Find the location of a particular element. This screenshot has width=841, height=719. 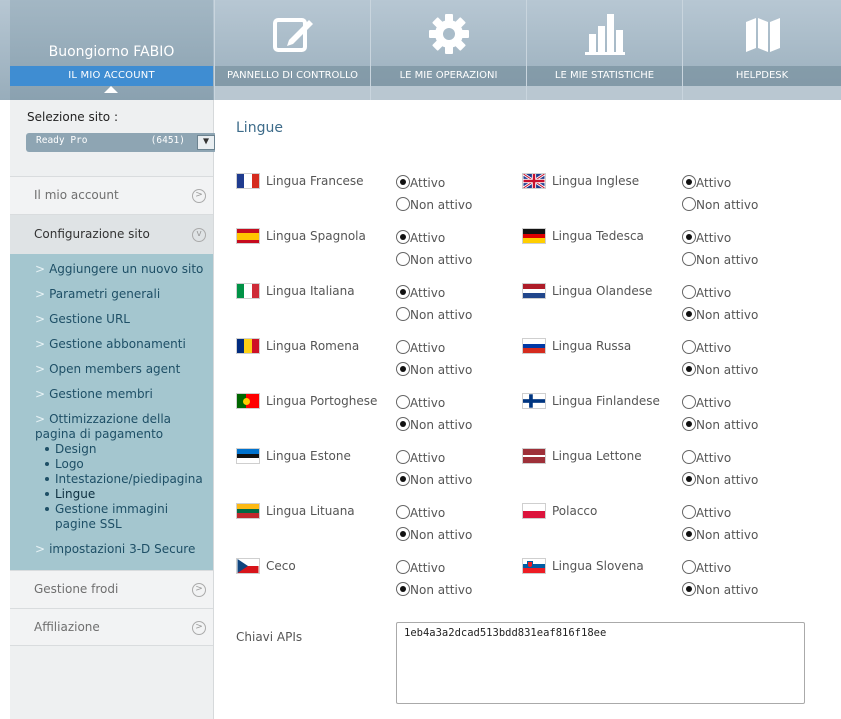

api-keys-textarea: 1eb4a3a2dcad513bdd831eaf816f18ee is located at coordinates (600, 663).